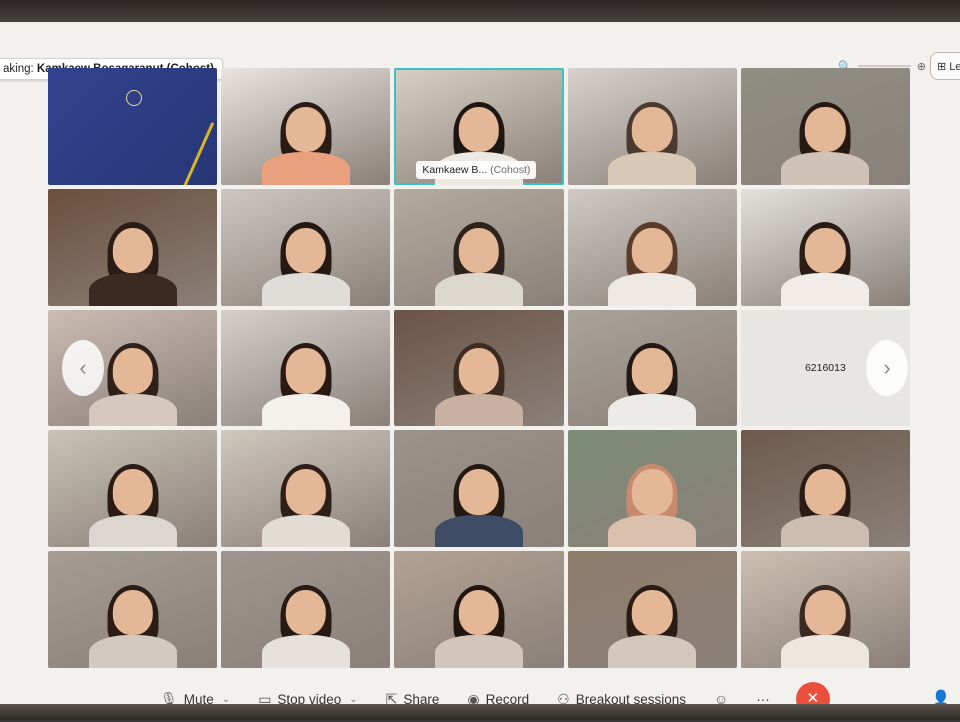  I want to click on monitor-bezel-bottom, so click(480, 712).